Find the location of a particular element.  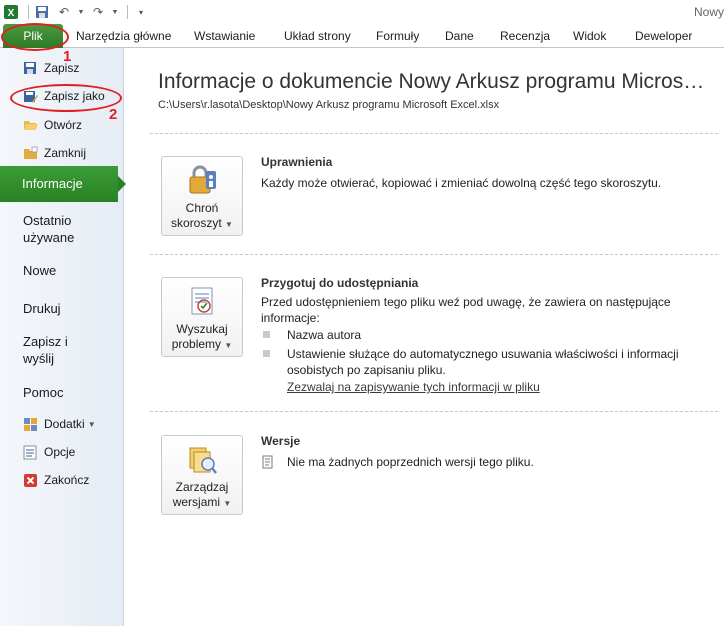

nav-save-send: Zapisz i wyślij is located at coordinates (45, 350).